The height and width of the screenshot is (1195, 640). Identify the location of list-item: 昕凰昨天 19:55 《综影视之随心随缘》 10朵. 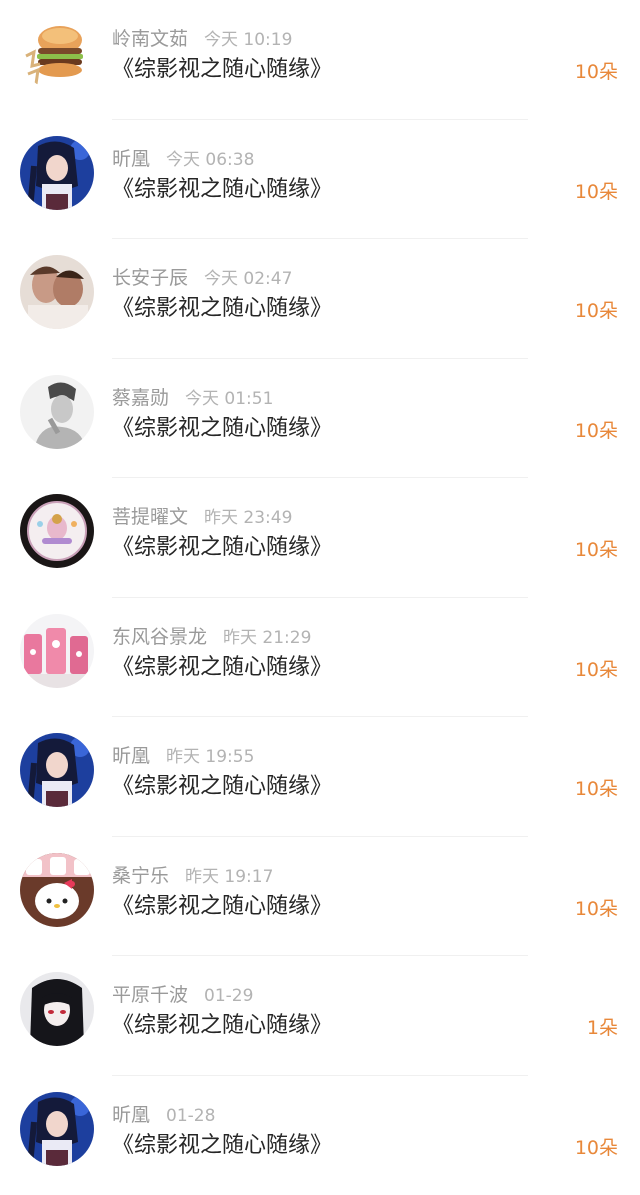
(320, 777).